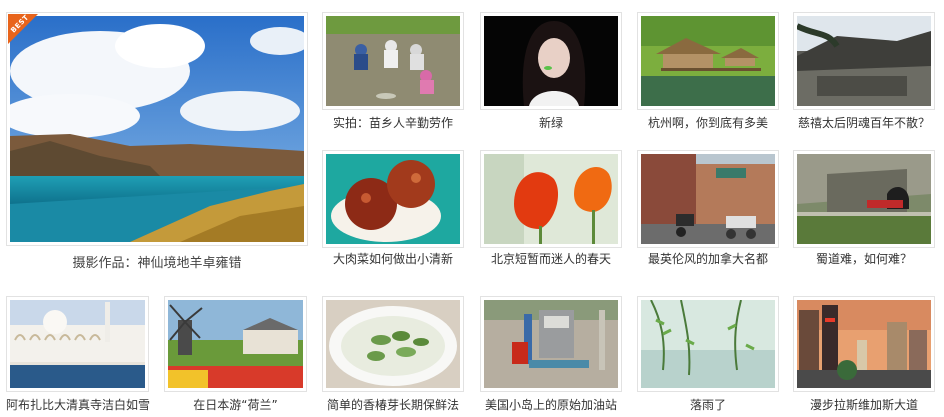  I want to click on thumb-card-vegas: 漫步拉斯维加斯大道, so click(864, 356).